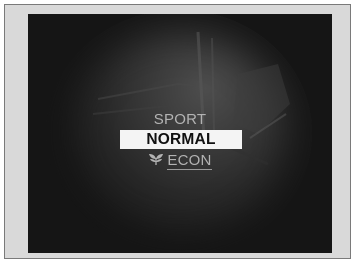 The image size is (357, 265). I want to click on menu-item-sport: SPORT, so click(180, 120).